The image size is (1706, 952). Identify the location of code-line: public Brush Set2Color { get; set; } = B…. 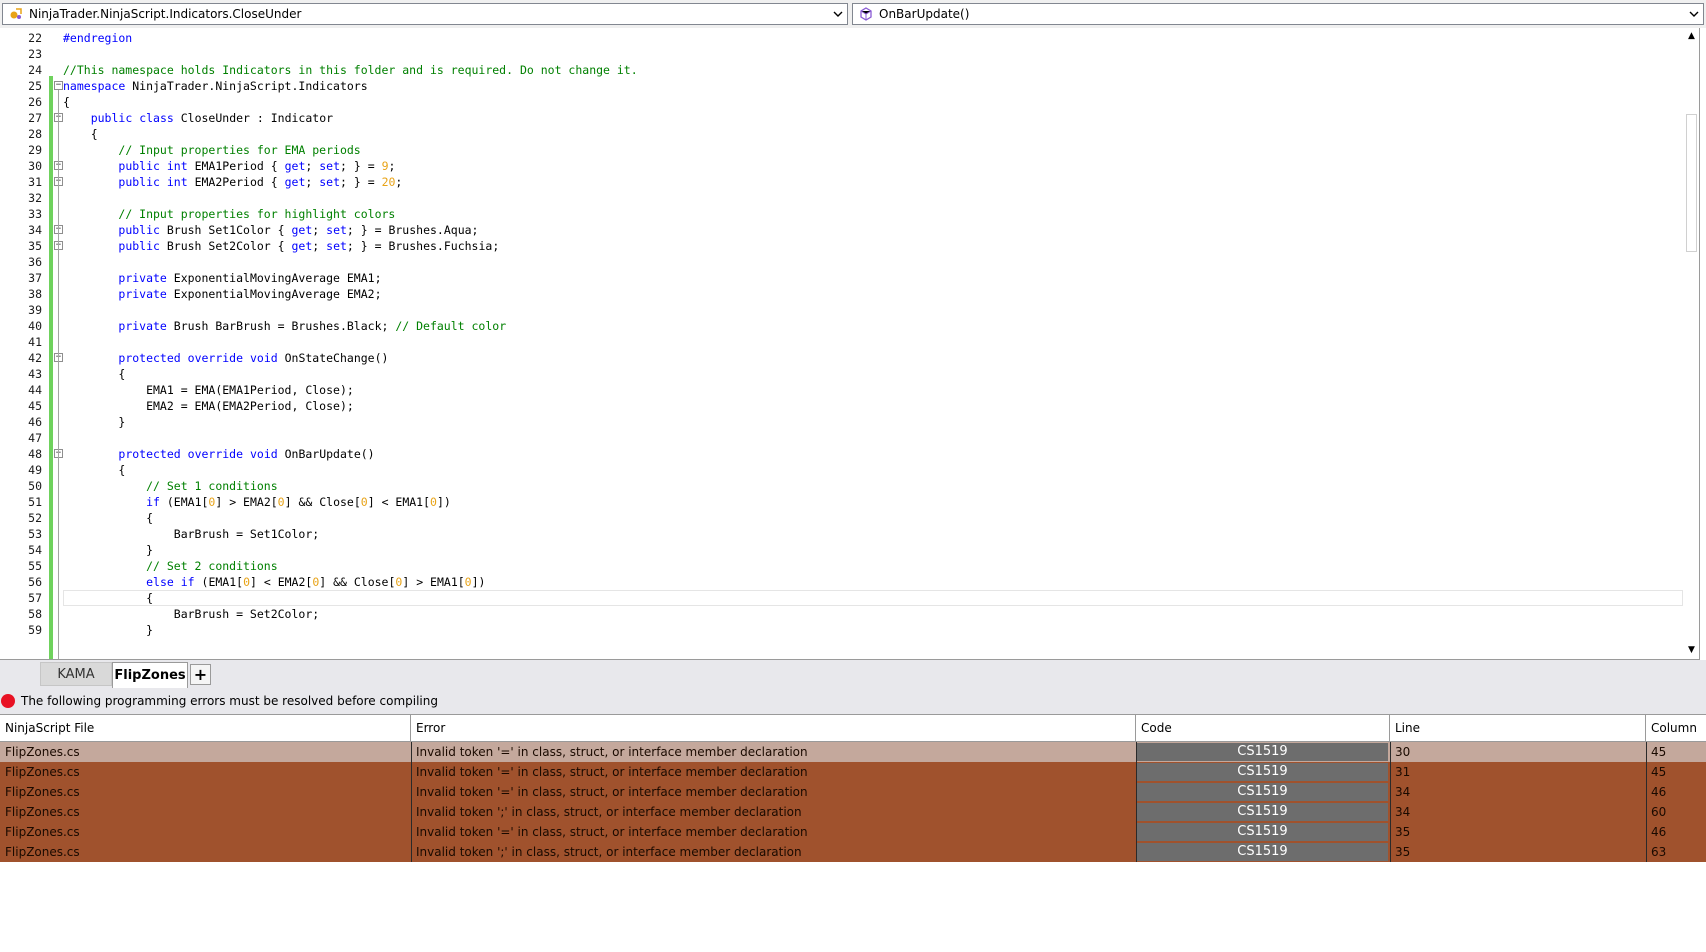
(281, 246).